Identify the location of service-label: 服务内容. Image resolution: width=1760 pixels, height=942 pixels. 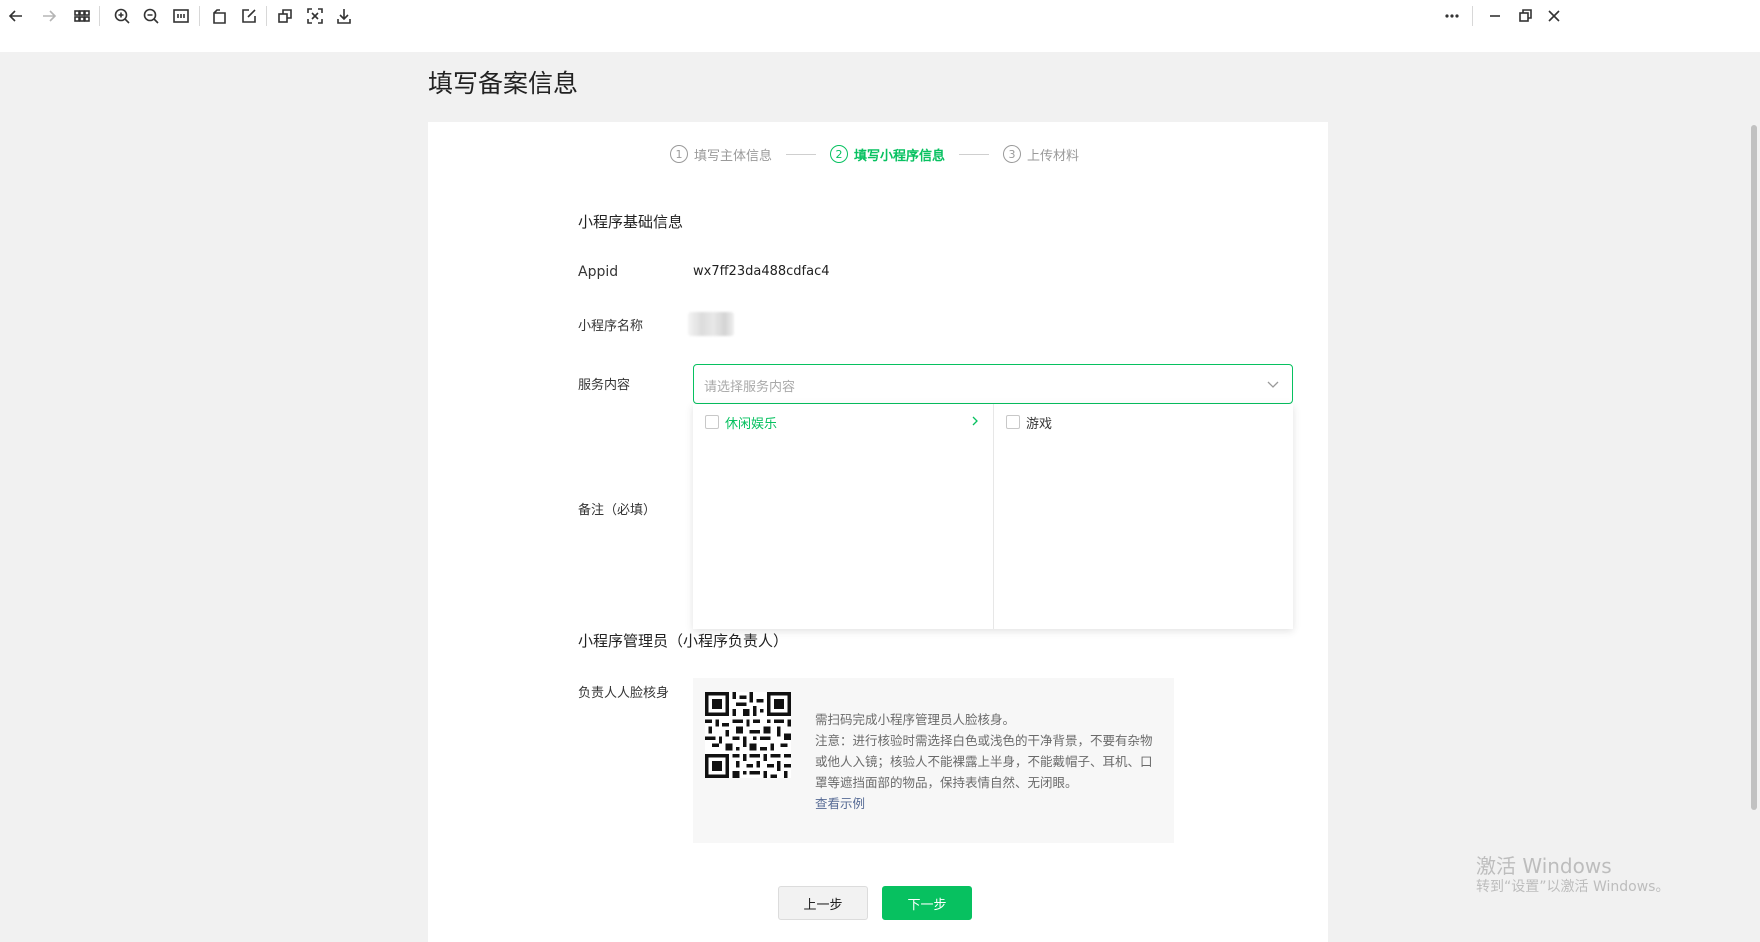
(604, 385).